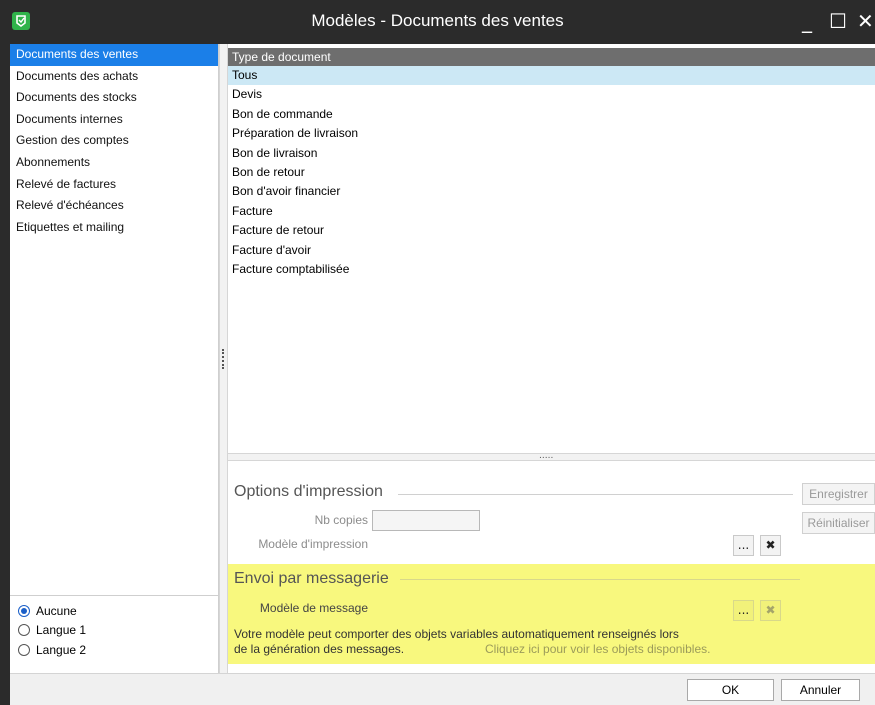  I want to click on radio-checked-icon, so click(24, 610).